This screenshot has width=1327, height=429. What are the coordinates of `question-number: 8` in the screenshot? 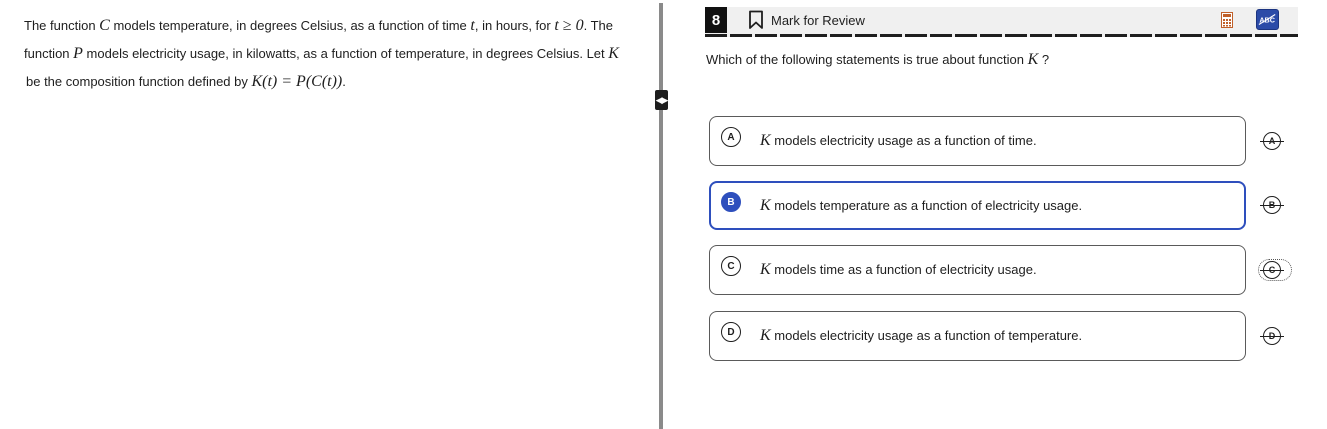 It's located at (716, 20).